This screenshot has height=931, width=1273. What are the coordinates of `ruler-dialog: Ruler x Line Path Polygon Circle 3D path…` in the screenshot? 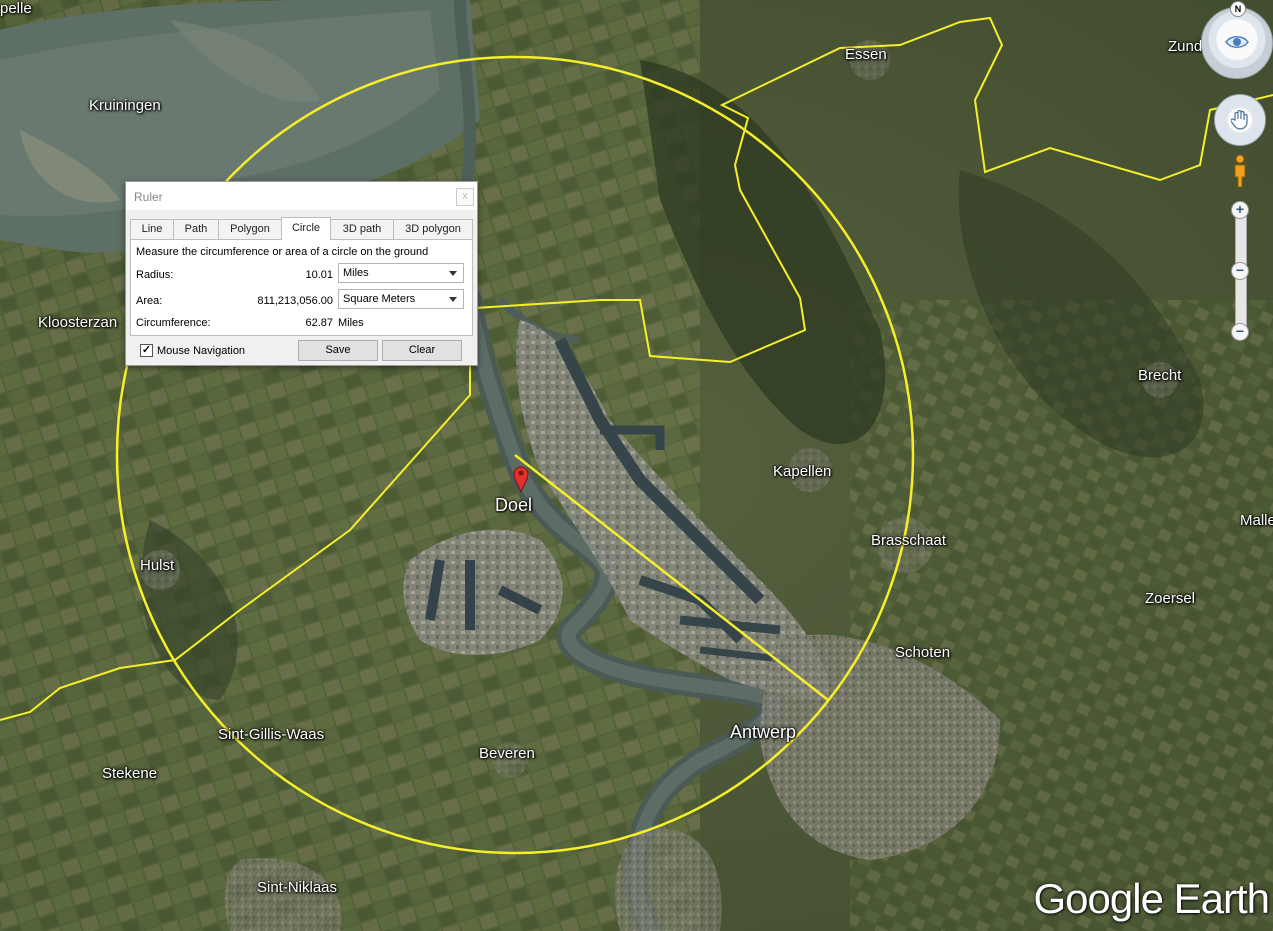 It's located at (301, 273).